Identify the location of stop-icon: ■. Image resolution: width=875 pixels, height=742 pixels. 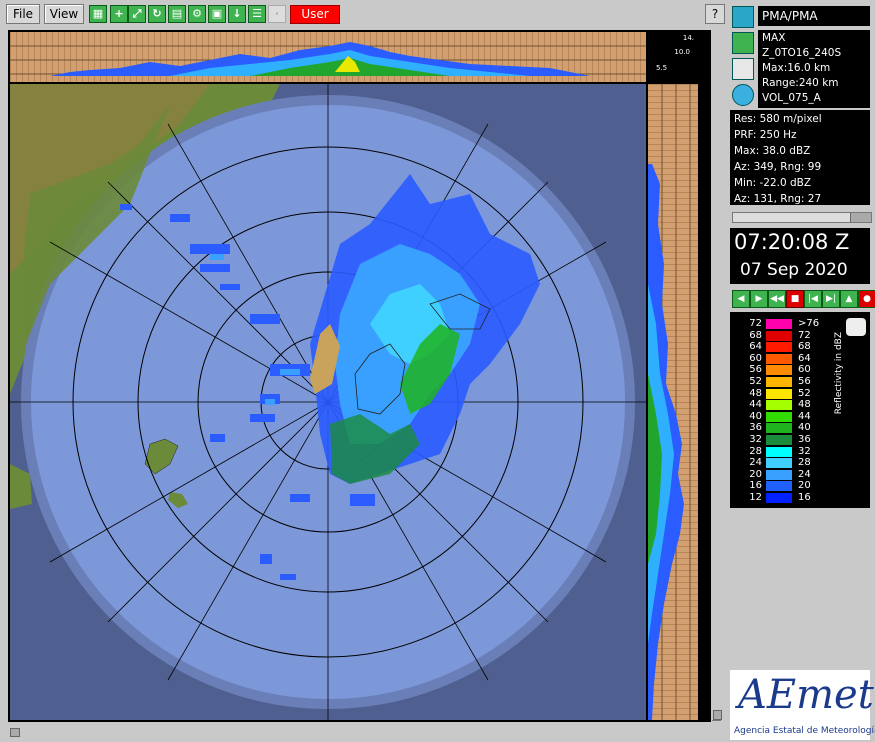
(795, 299).